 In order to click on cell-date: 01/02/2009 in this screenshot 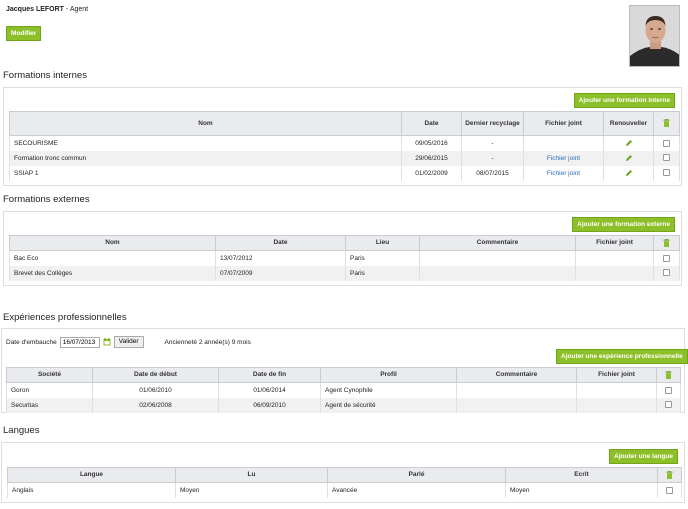, I will do `click(431, 173)`.